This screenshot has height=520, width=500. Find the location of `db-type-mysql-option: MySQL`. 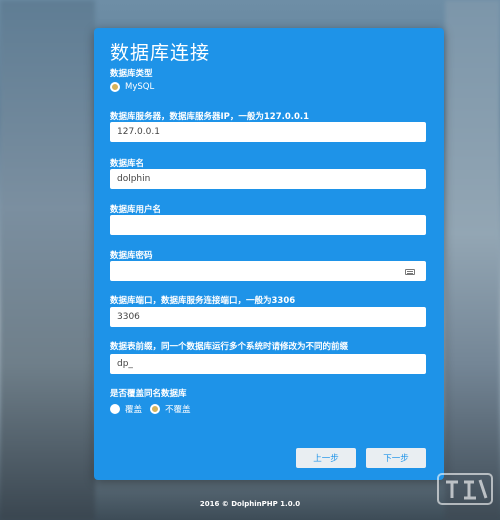

db-type-mysql-option: MySQL is located at coordinates (132, 87).